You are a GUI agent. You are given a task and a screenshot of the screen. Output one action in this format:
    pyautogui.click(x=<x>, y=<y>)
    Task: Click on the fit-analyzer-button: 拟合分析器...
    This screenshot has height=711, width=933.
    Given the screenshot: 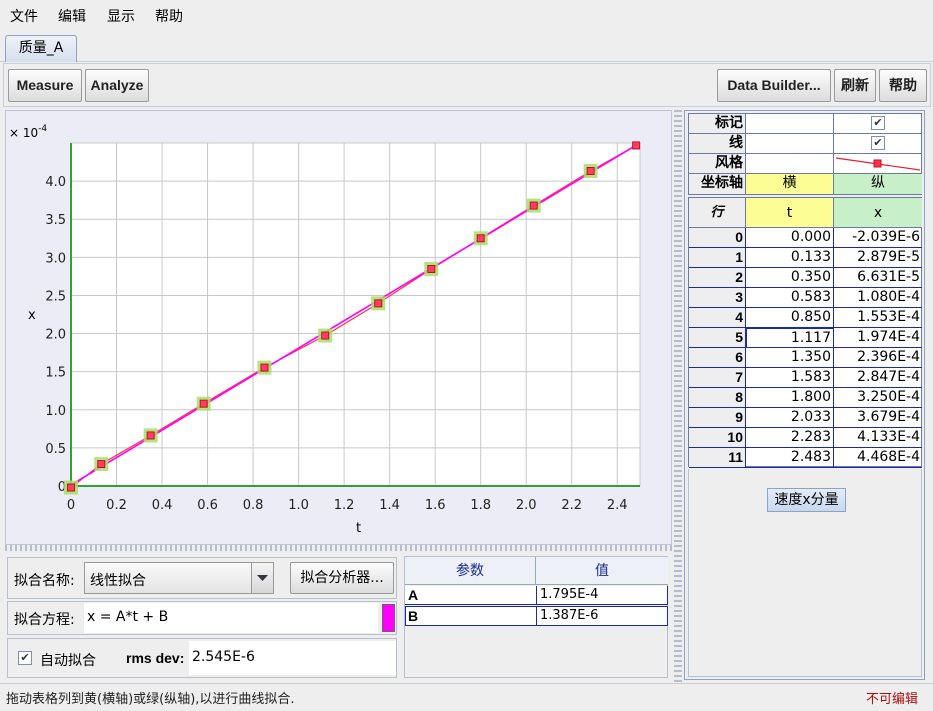 What is the action you would take?
    pyautogui.click(x=342, y=578)
    